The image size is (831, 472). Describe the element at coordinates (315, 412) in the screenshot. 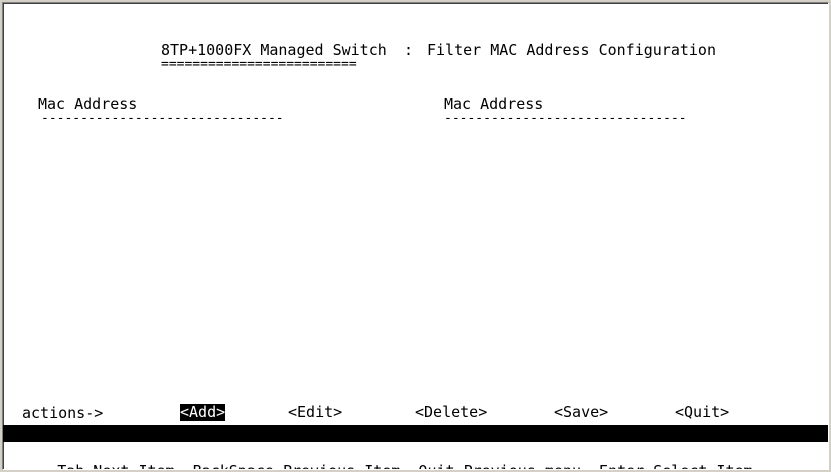

I see `edit-button: <Edit>` at that location.